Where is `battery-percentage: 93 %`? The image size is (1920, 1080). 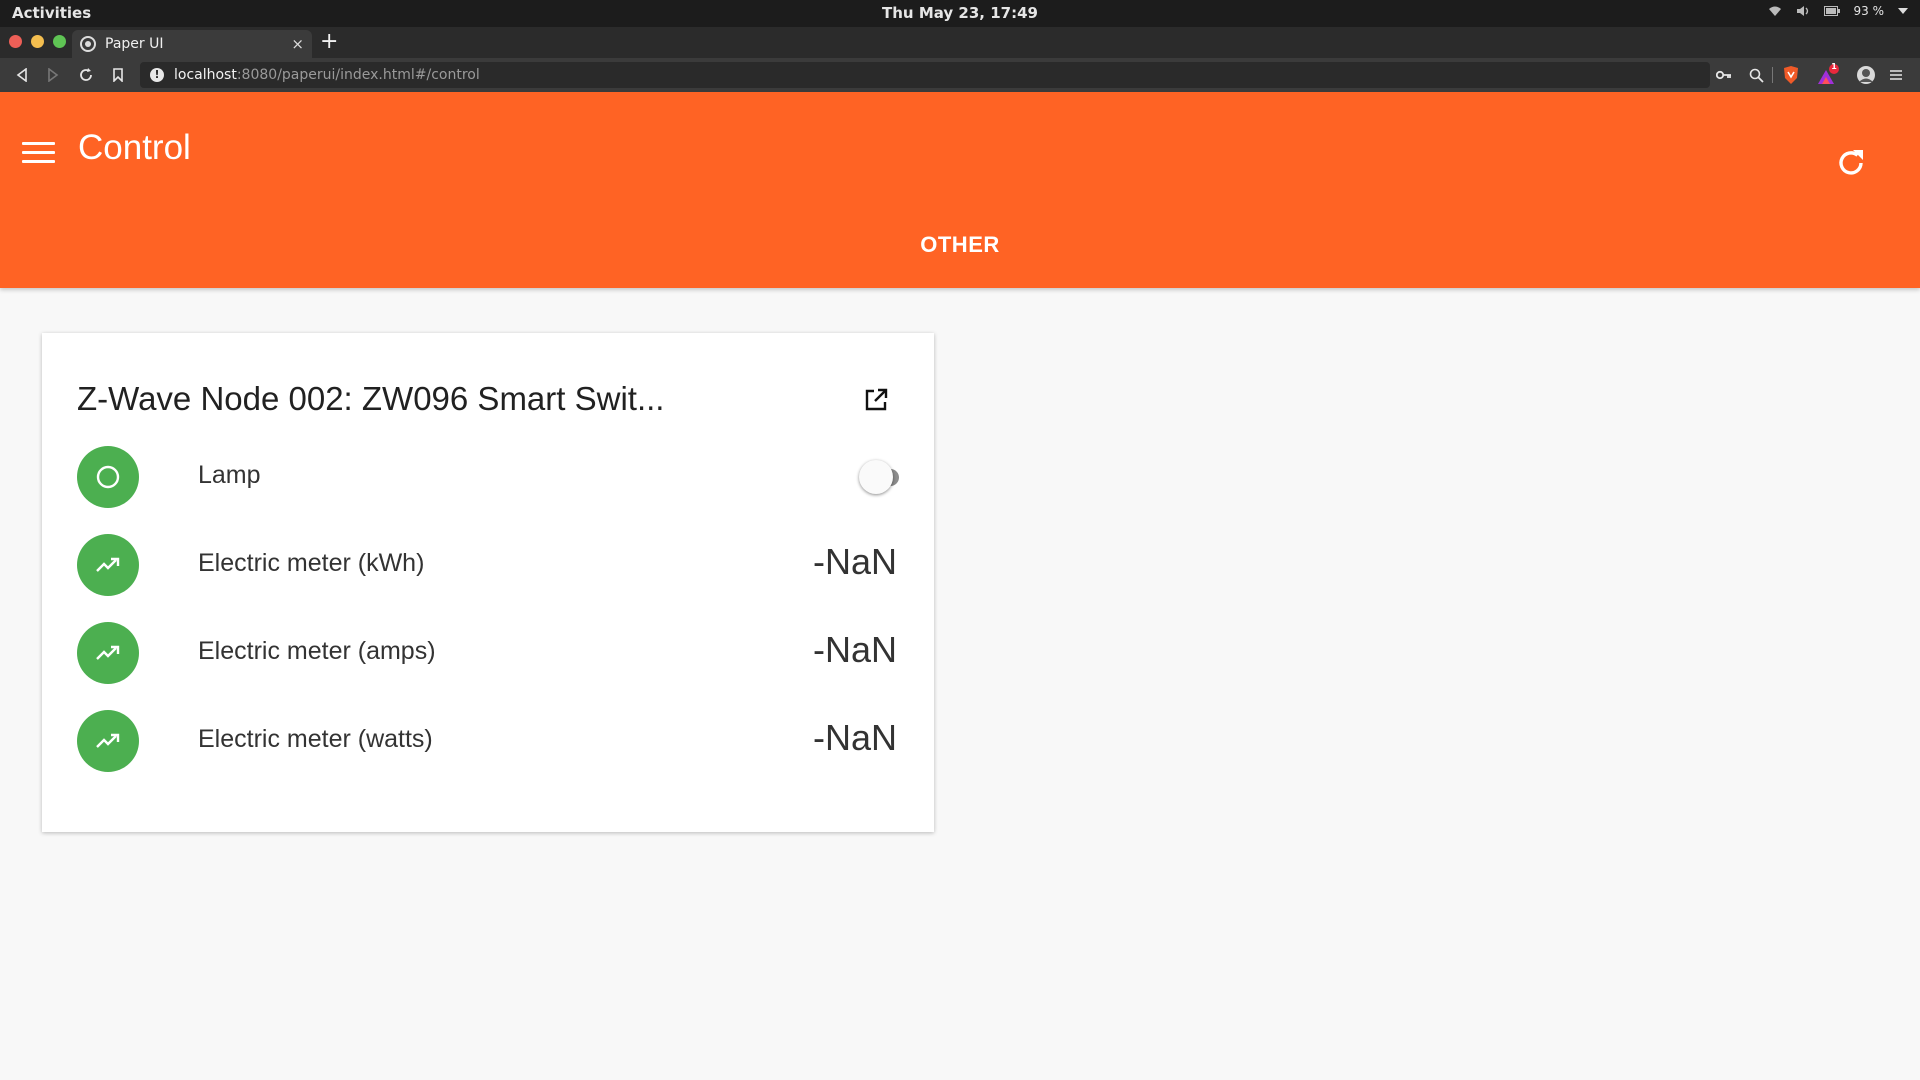
battery-percentage: 93 % is located at coordinates (1869, 11).